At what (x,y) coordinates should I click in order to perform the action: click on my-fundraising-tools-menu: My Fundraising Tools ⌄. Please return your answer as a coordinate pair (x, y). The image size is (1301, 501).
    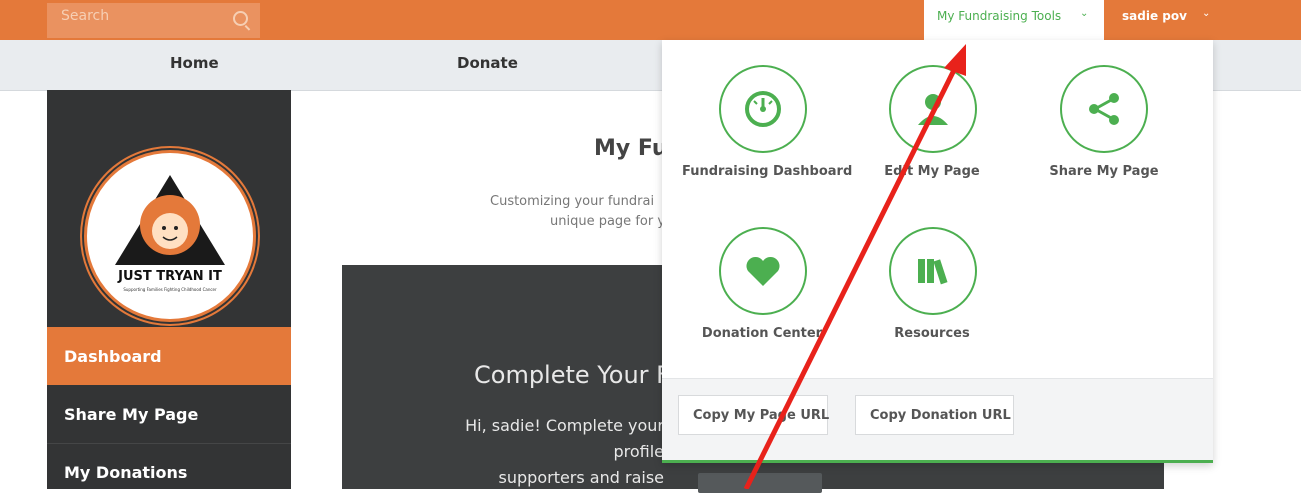
    Looking at the image, I should click on (1014, 20).